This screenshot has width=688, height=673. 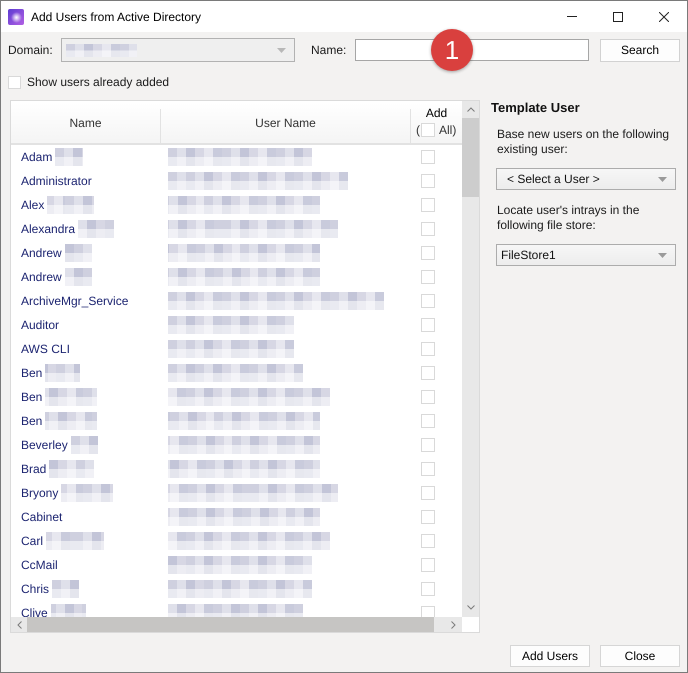 What do you see at coordinates (568, 218) in the screenshot?
I see `prompt-text: Locate user's intrays in the following file store:` at bounding box center [568, 218].